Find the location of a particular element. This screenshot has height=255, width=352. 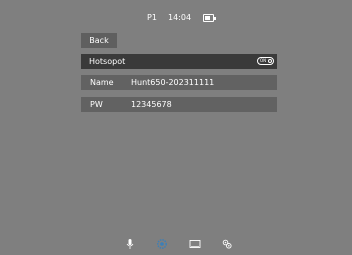

image-icon is located at coordinates (195, 241).